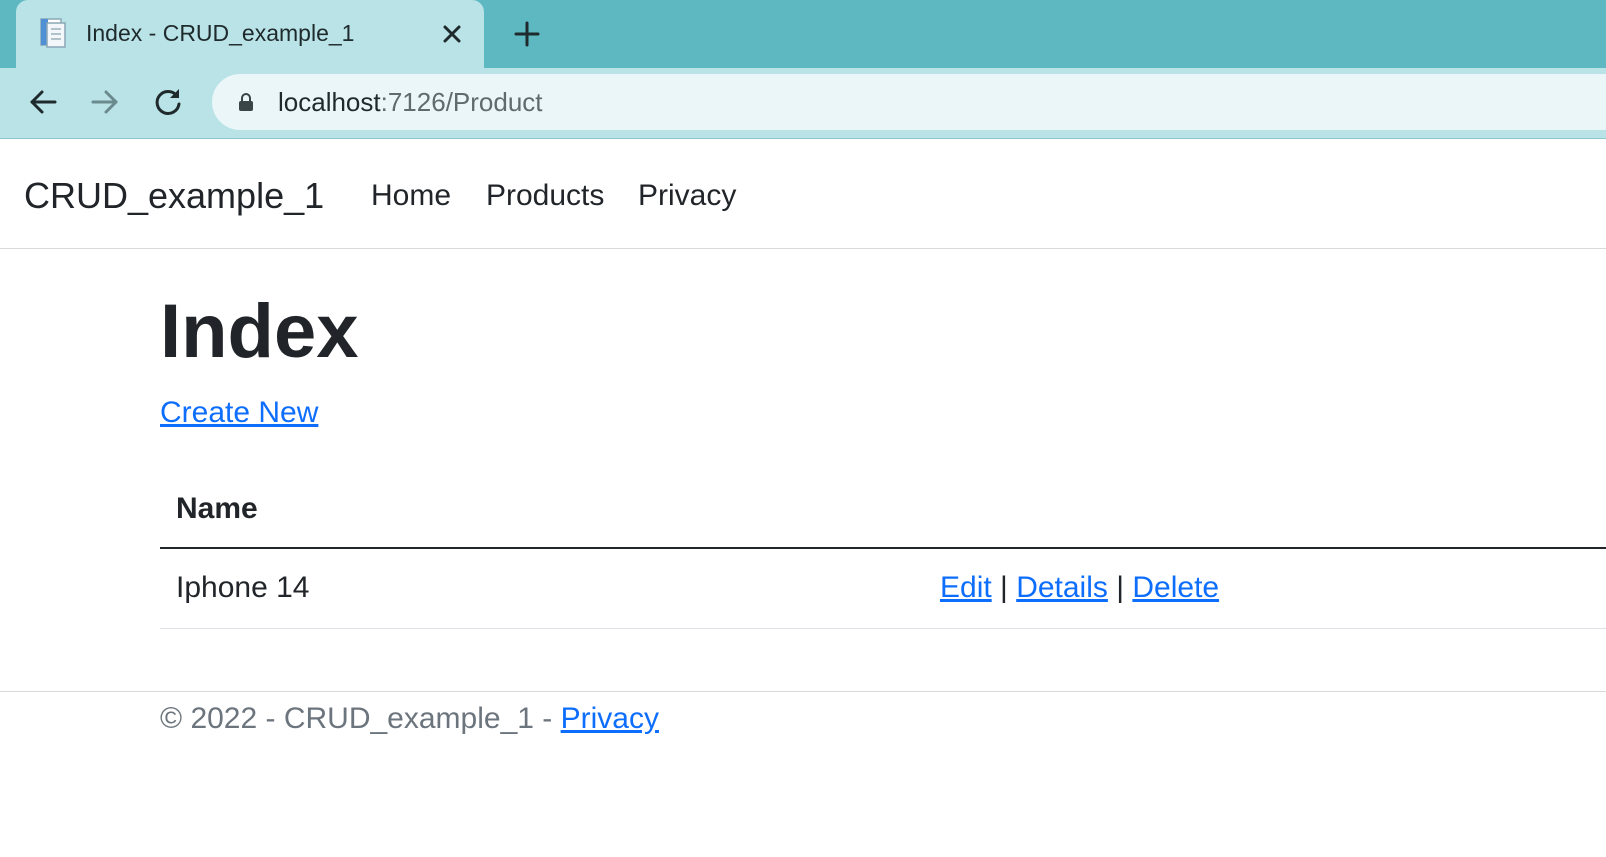 The height and width of the screenshot is (857, 1606). Describe the element at coordinates (452, 34) in the screenshot. I see `close-icon` at that location.